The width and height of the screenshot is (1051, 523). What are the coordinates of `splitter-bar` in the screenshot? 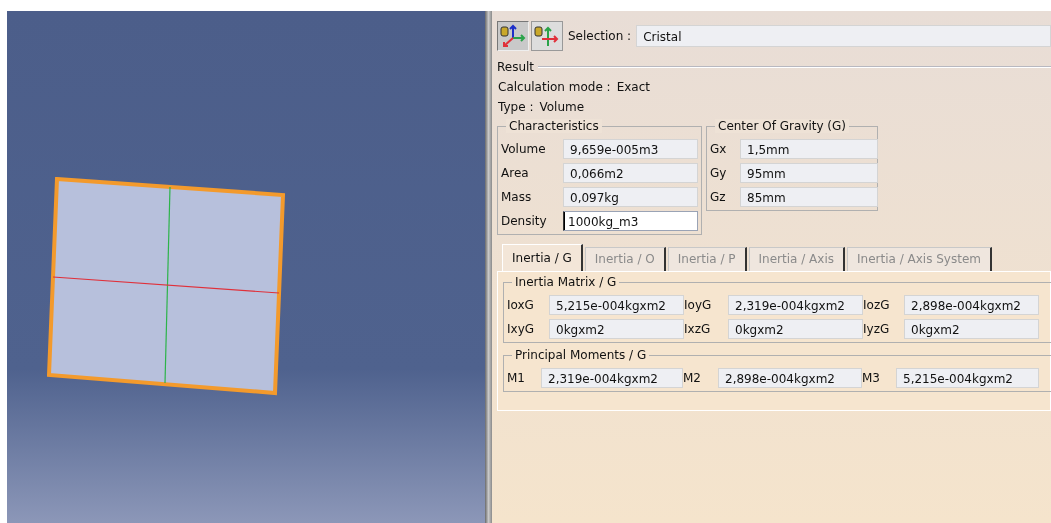 It's located at (488, 267).